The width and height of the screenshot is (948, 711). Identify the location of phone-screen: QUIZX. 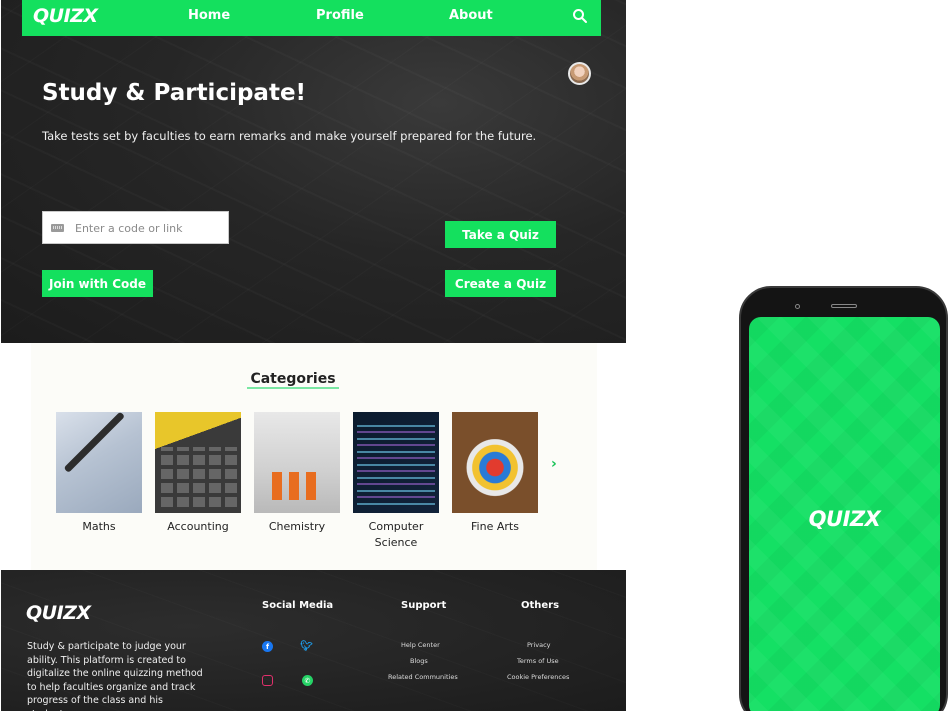
(844, 514).